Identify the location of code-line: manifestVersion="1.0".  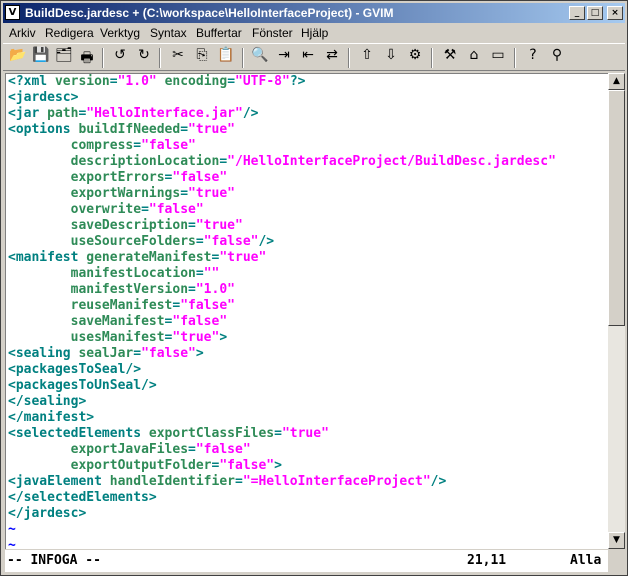
(121, 290).